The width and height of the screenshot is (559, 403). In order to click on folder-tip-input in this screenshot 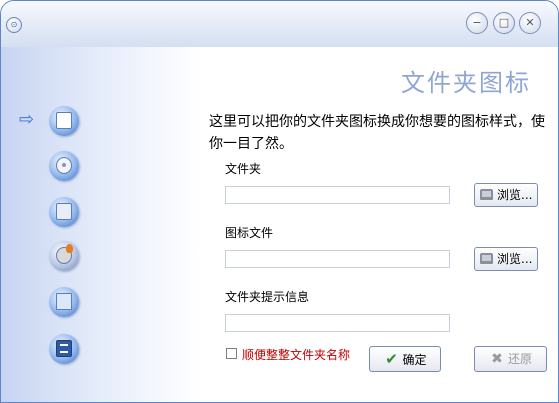, I will do `click(337, 323)`.